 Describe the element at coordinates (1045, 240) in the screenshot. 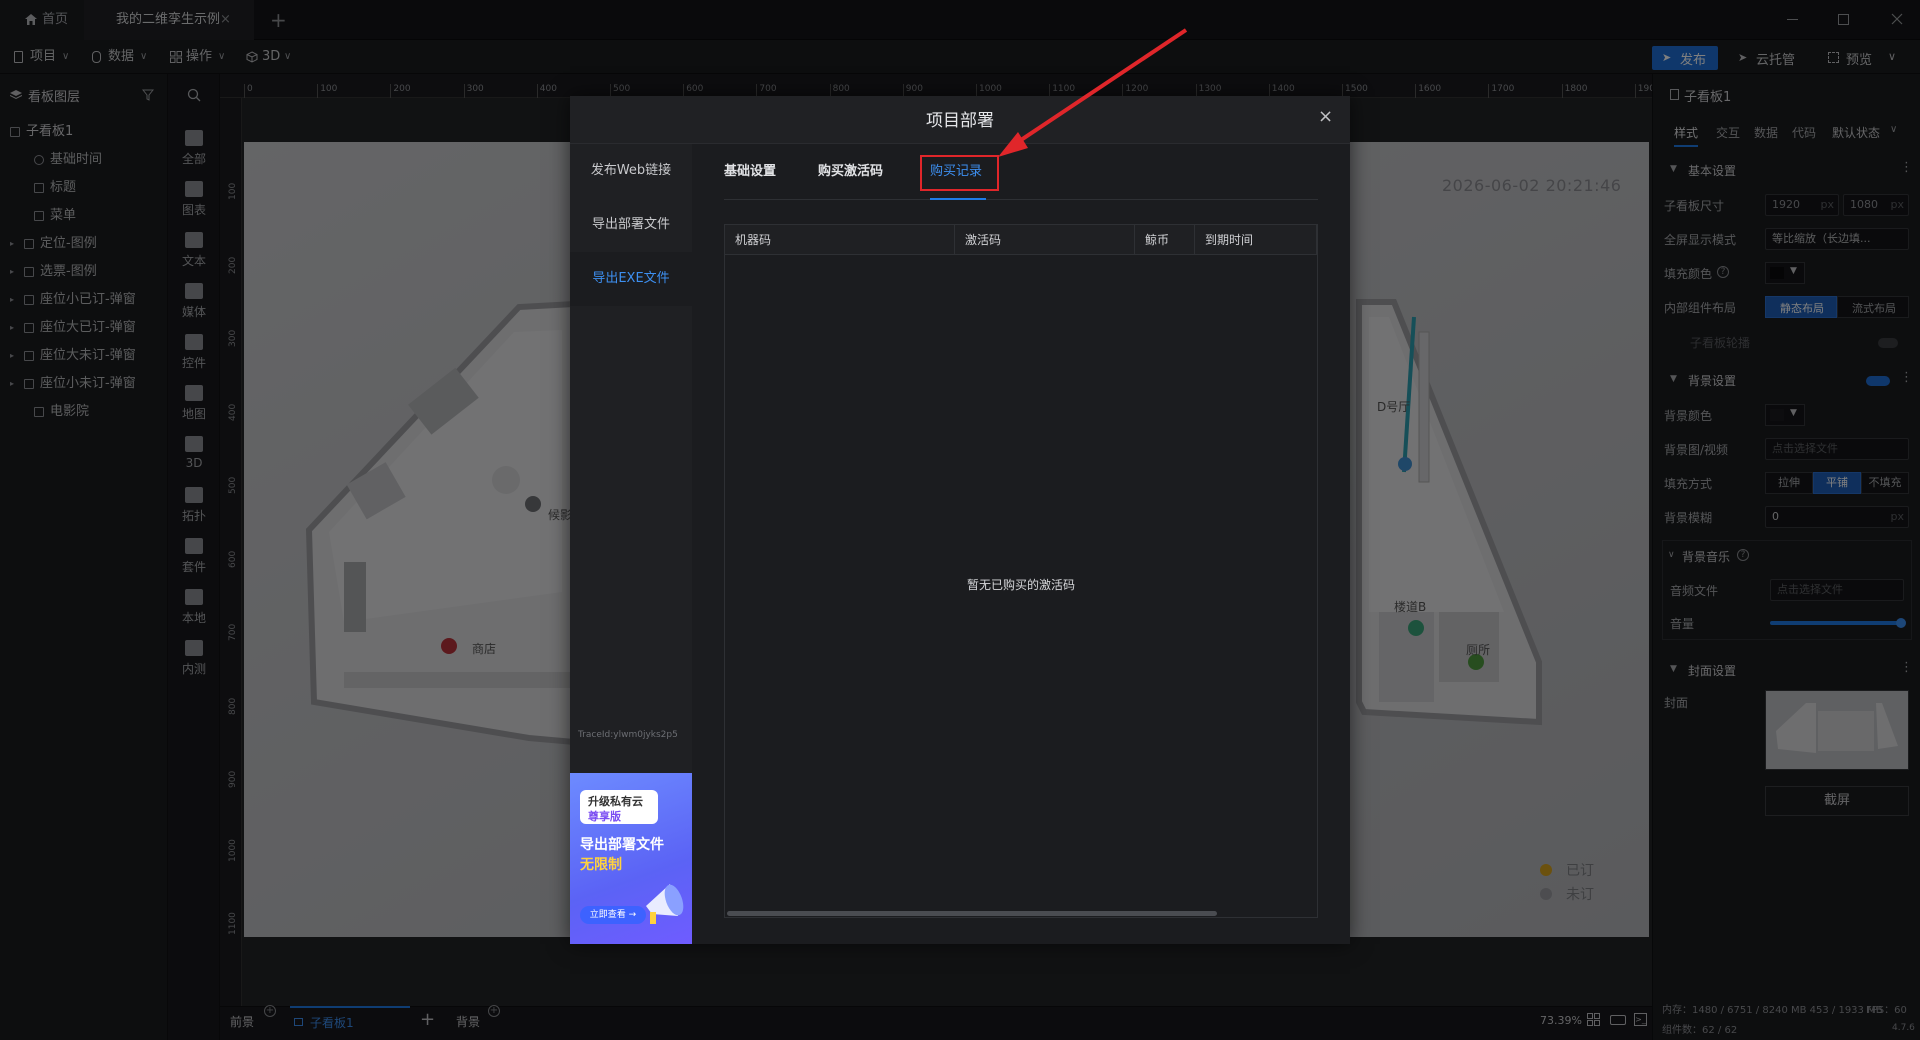

I see `table-column-header: 激活码` at that location.